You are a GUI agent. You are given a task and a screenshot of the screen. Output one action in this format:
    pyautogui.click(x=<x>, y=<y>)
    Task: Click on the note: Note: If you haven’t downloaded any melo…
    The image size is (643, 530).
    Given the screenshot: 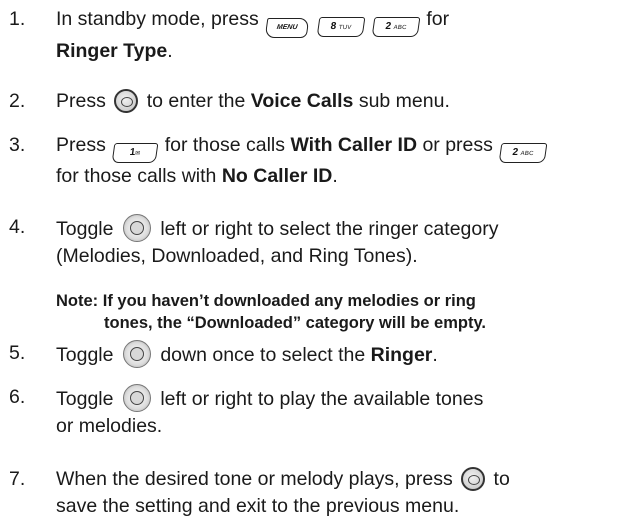 What is the action you would take?
    pyautogui.click(x=271, y=312)
    